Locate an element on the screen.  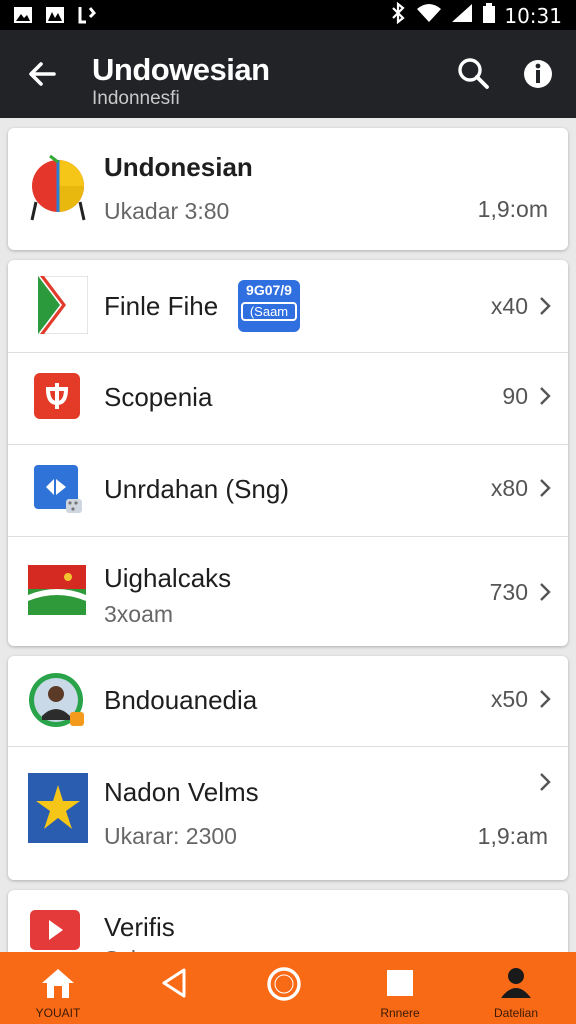
search-button is located at coordinates (473, 73).